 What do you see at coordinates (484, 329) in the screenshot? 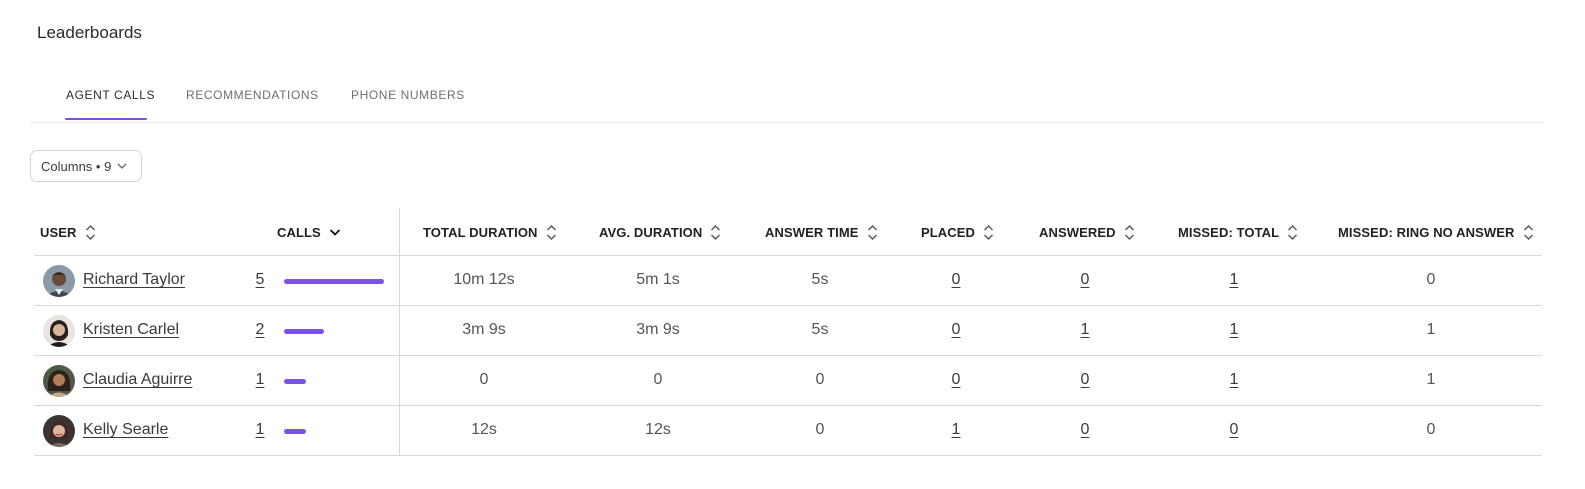
I see `total-duration-value: 3m 9s` at bounding box center [484, 329].